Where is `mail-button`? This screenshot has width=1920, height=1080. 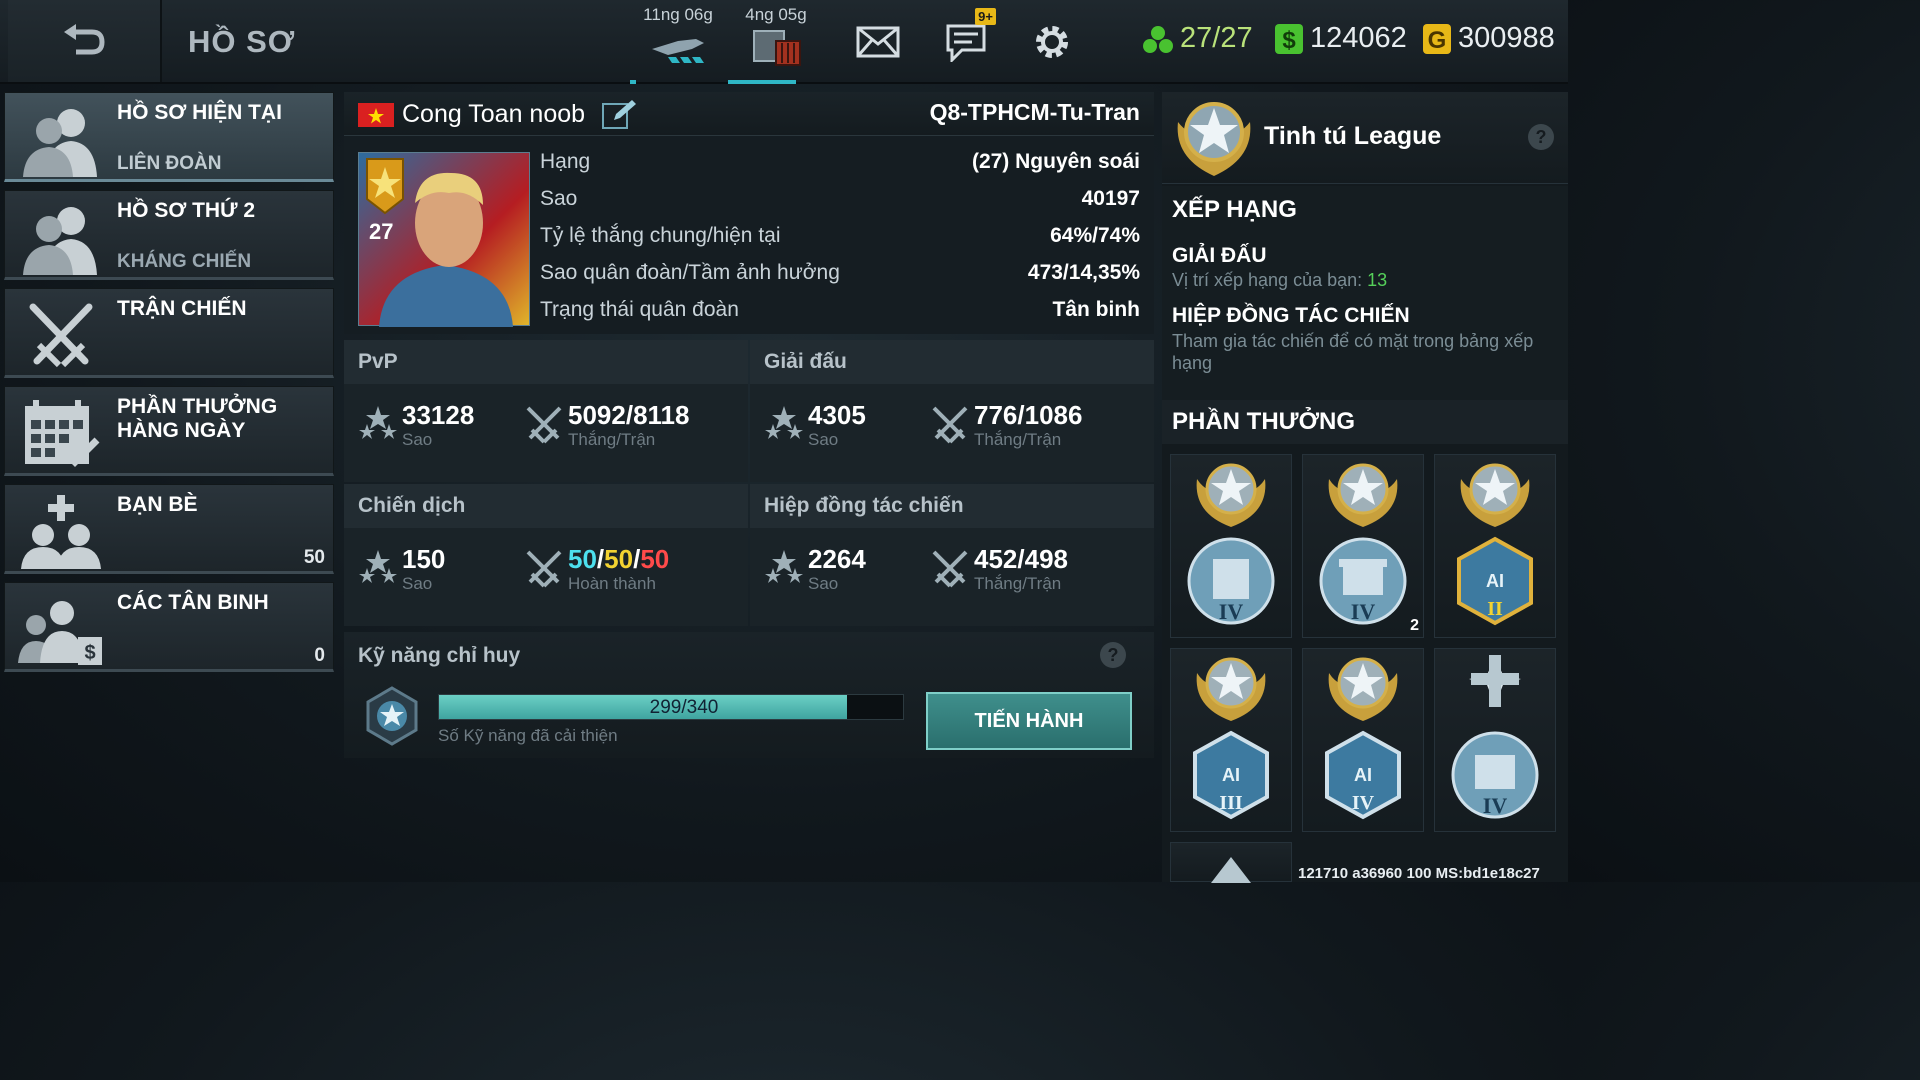 mail-button is located at coordinates (878, 42).